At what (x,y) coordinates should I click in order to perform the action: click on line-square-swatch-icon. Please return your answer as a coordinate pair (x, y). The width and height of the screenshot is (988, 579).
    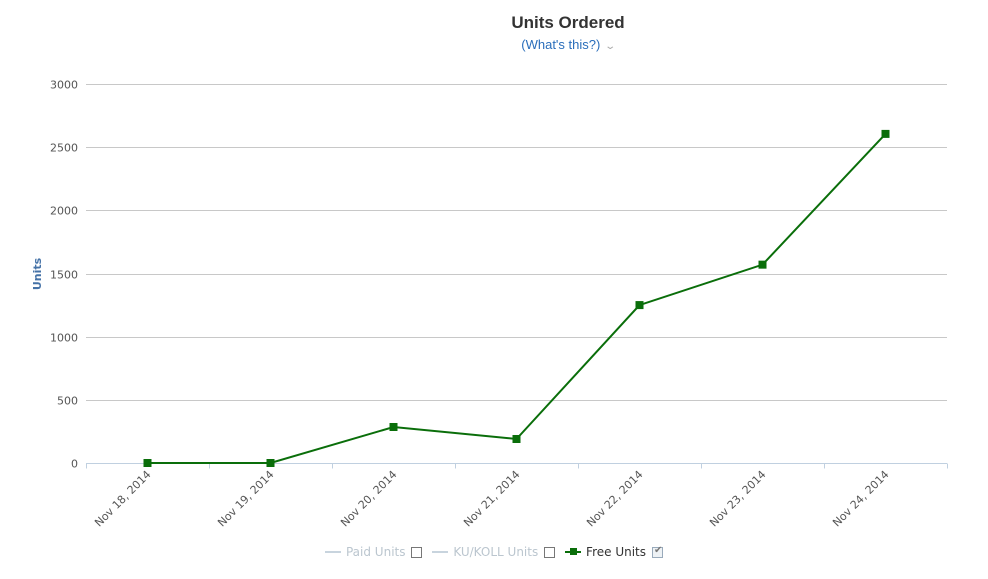
    Looking at the image, I should click on (573, 551).